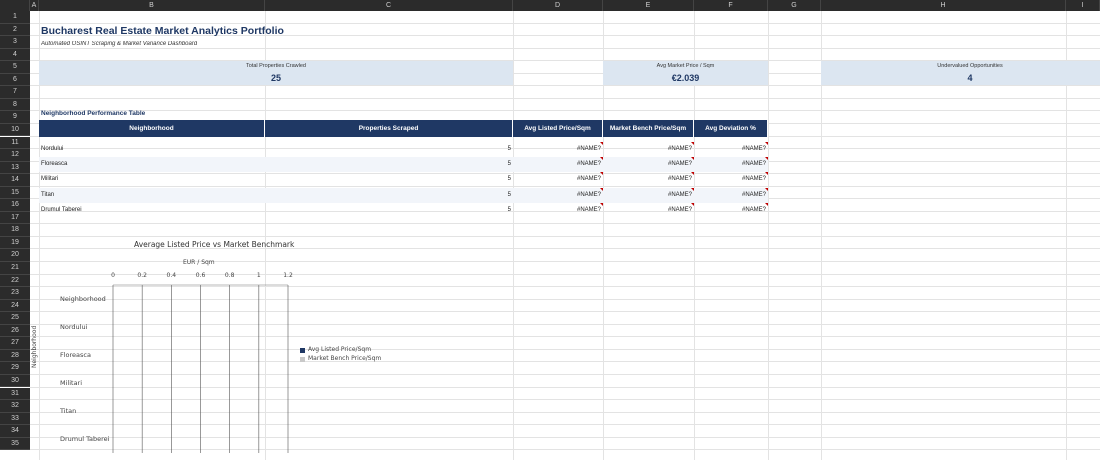 The width and height of the screenshot is (1100, 460). I want to click on table-title: Neighborhood Performance Table, so click(93, 113).